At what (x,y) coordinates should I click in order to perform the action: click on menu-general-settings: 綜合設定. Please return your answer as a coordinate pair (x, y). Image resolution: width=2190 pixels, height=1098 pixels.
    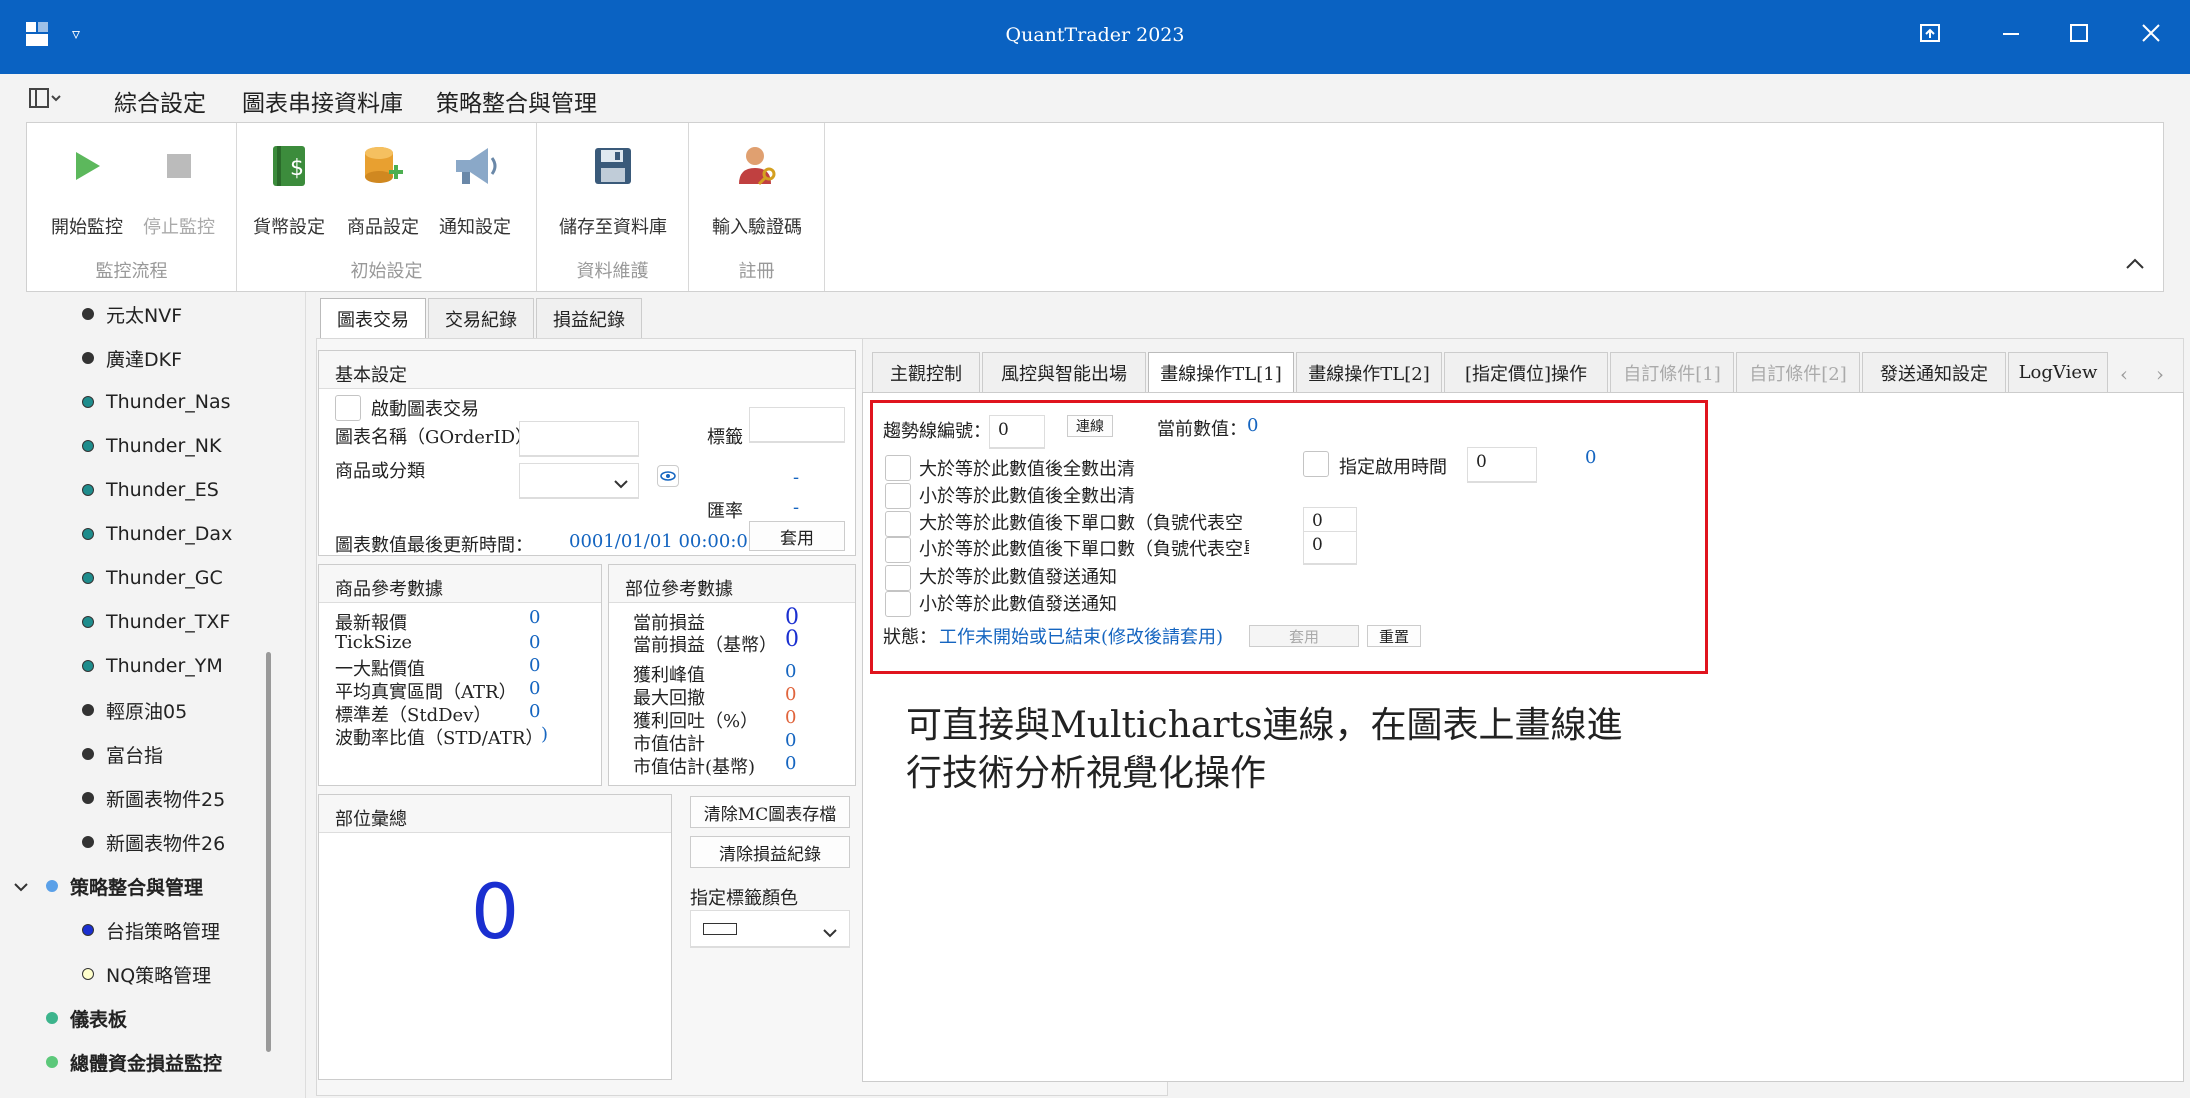
    Looking at the image, I should click on (160, 104).